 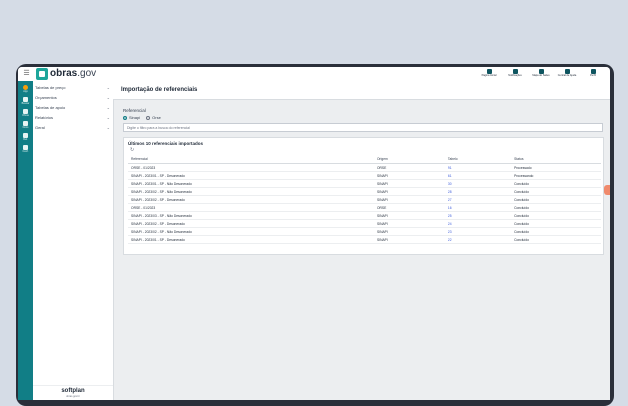 What do you see at coordinates (478, 183) in the screenshot?
I see `cell-tabelo-link: 30` at bounding box center [478, 183].